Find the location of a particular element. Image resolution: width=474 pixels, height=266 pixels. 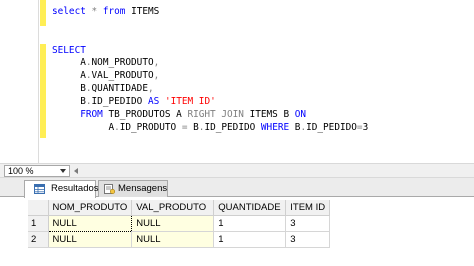

table-row: 1 NULL NULL 1 3 is located at coordinates (179, 223).